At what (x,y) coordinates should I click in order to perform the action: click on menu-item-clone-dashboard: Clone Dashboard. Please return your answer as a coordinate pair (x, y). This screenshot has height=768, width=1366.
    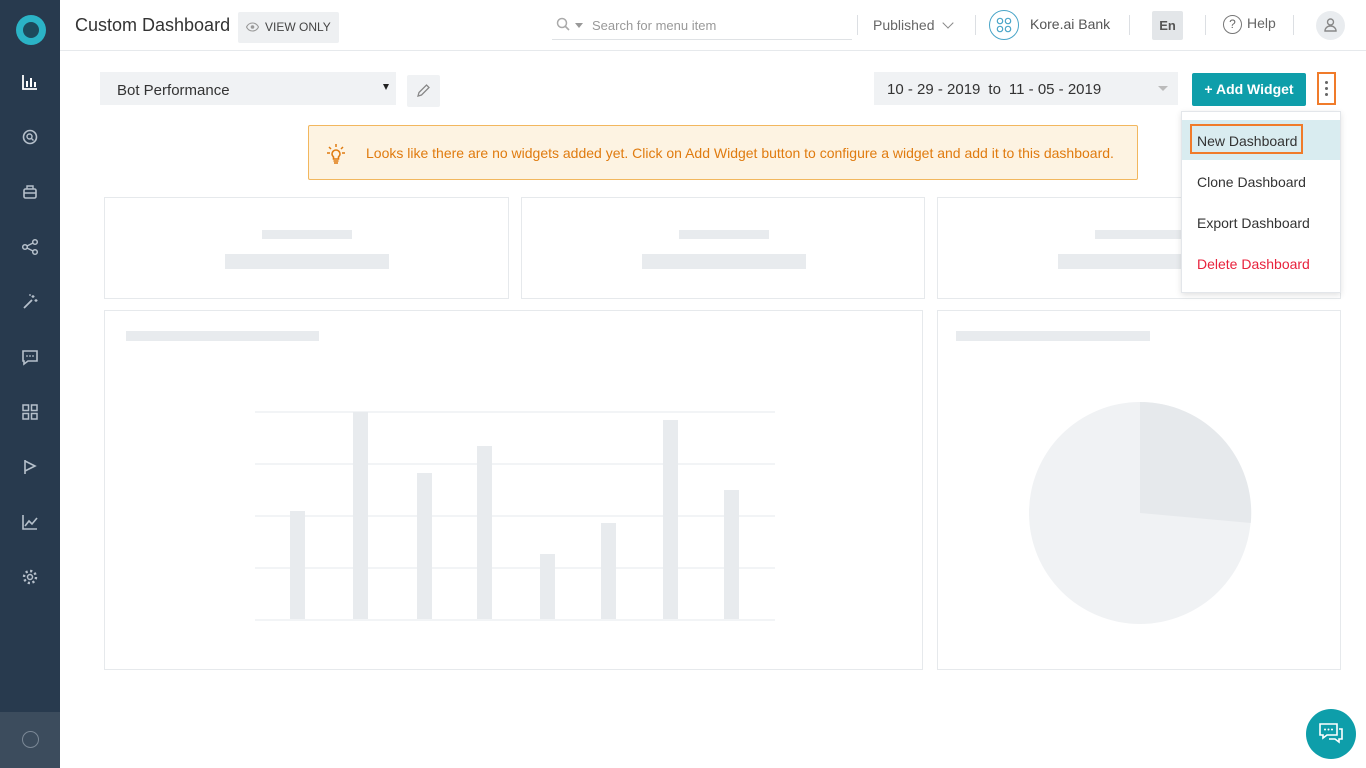
    Looking at the image, I should click on (1261, 181).